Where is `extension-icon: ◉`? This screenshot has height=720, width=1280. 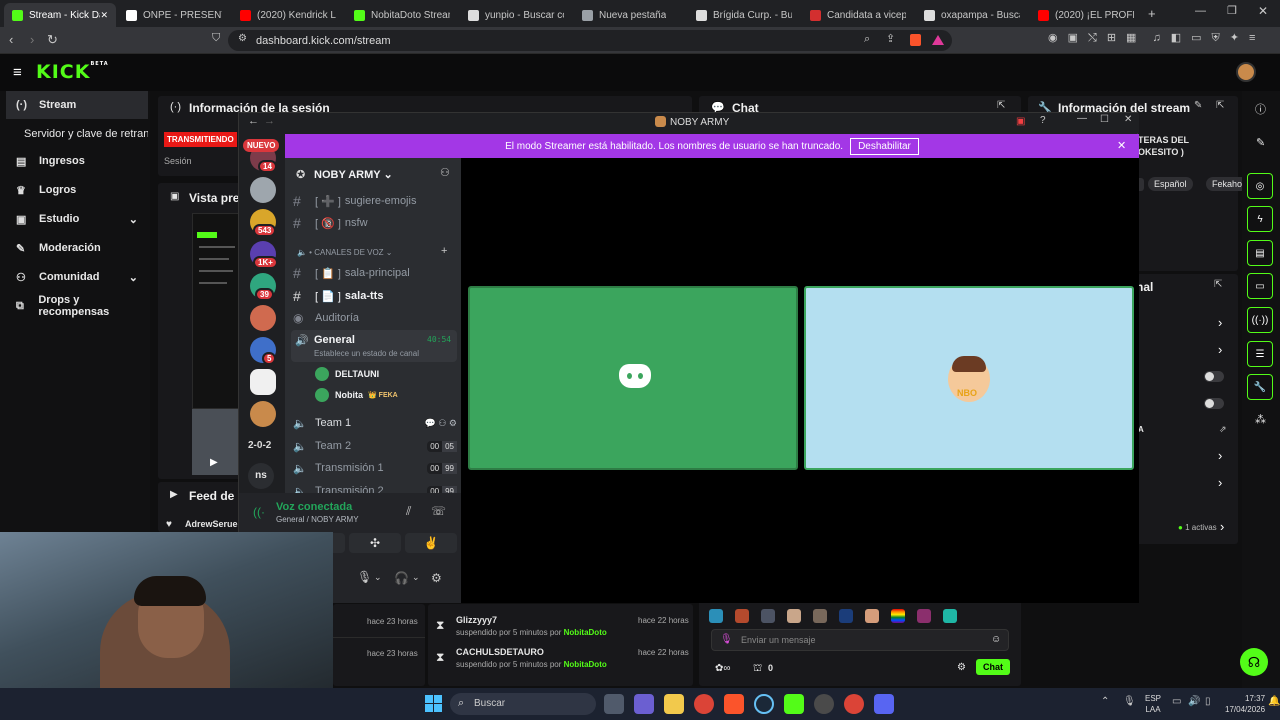
extension-icon: ◉ is located at coordinates (1053, 38).